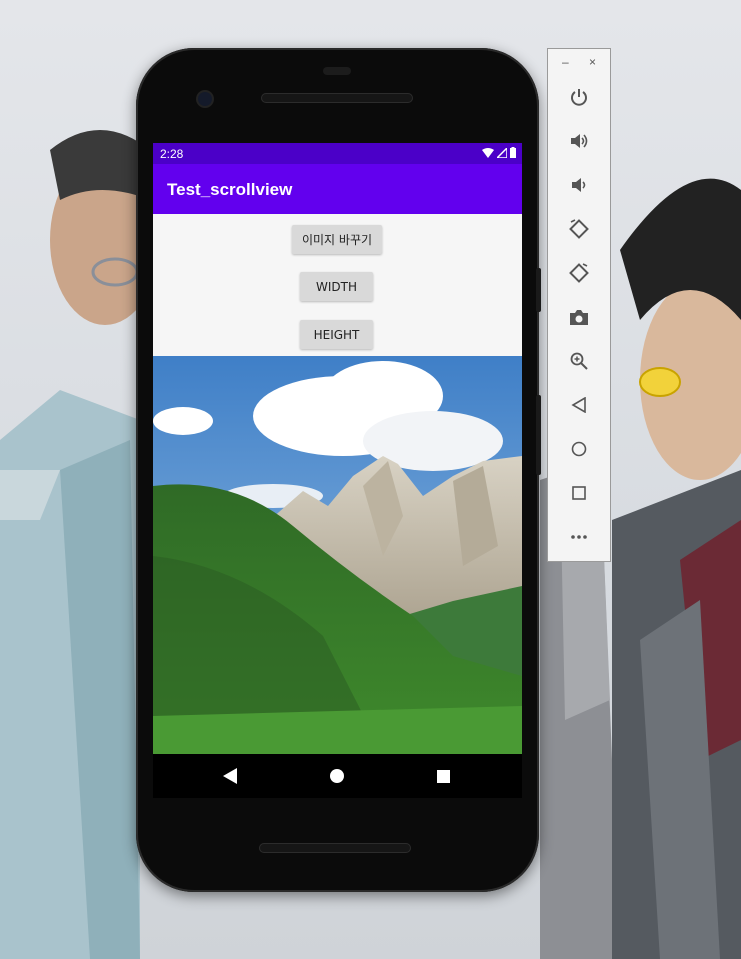 This screenshot has width=741, height=959. What do you see at coordinates (336, 334) in the screenshot?
I see `height-button: HEIGHT` at bounding box center [336, 334].